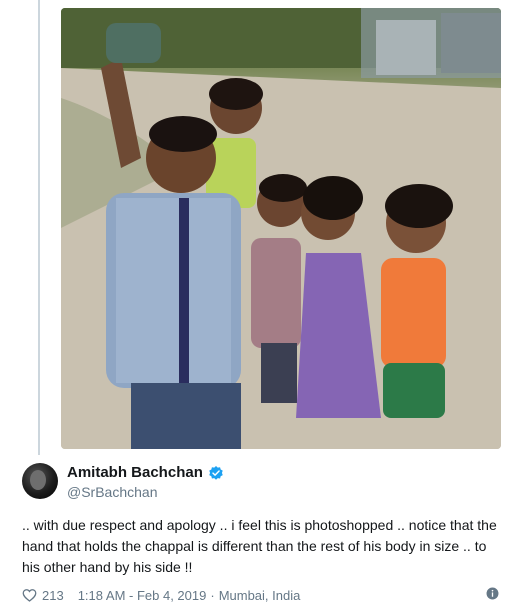 The width and height of the screenshot is (506, 612). I want to click on tweet-location: Mumbai, India, so click(260, 595).